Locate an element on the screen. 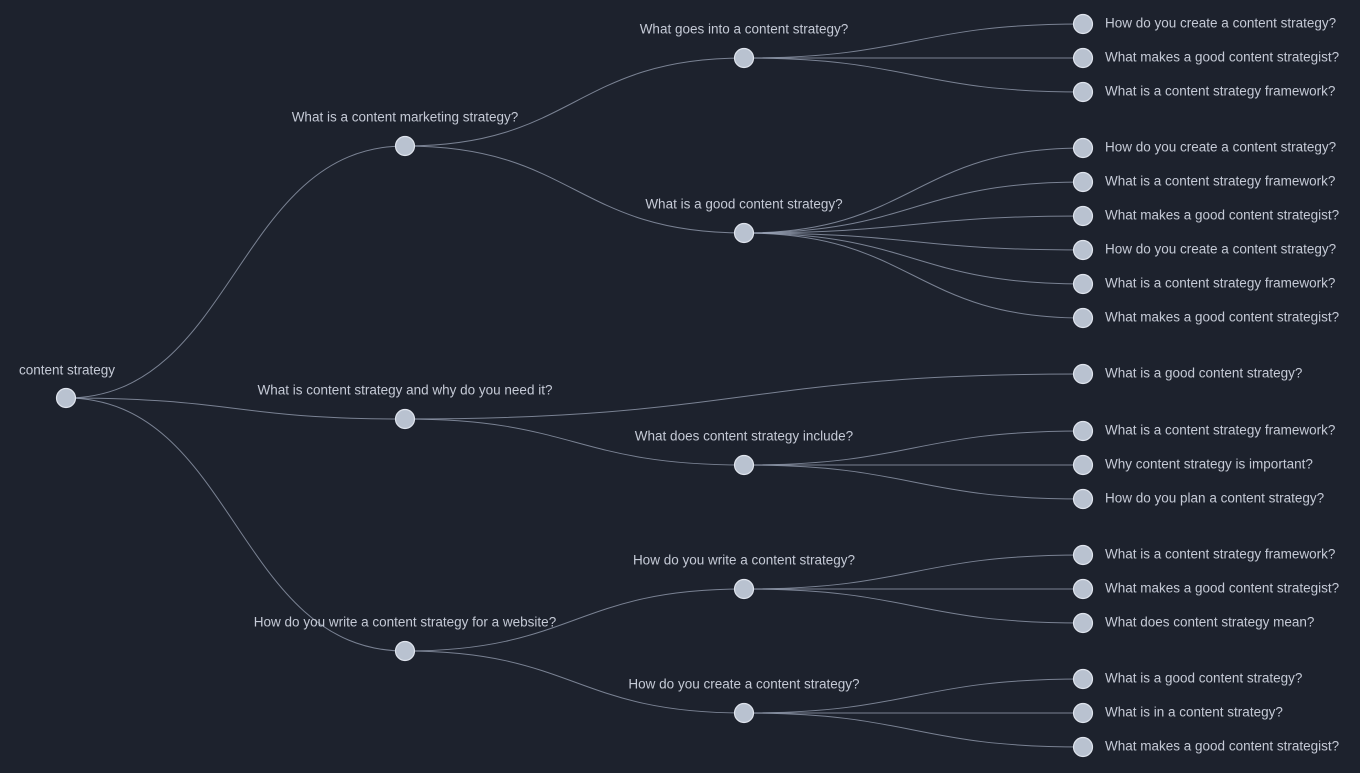 Image resolution: width=1360 pixels, height=773 pixels. node-label: How do you plan a content strategy? is located at coordinates (1214, 498).